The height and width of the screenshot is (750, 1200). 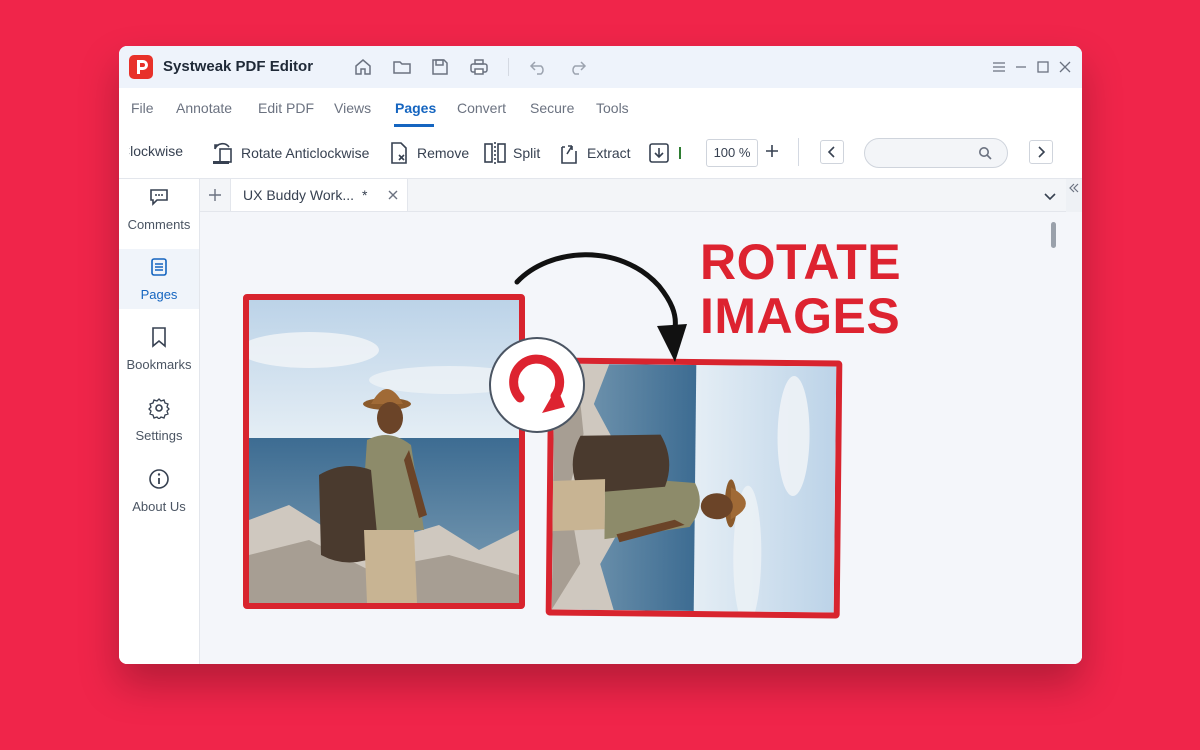 What do you see at coordinates (1050, 196) in the screenshot?
I see `chevron-down-icon` at bounding box center [1050, 196].